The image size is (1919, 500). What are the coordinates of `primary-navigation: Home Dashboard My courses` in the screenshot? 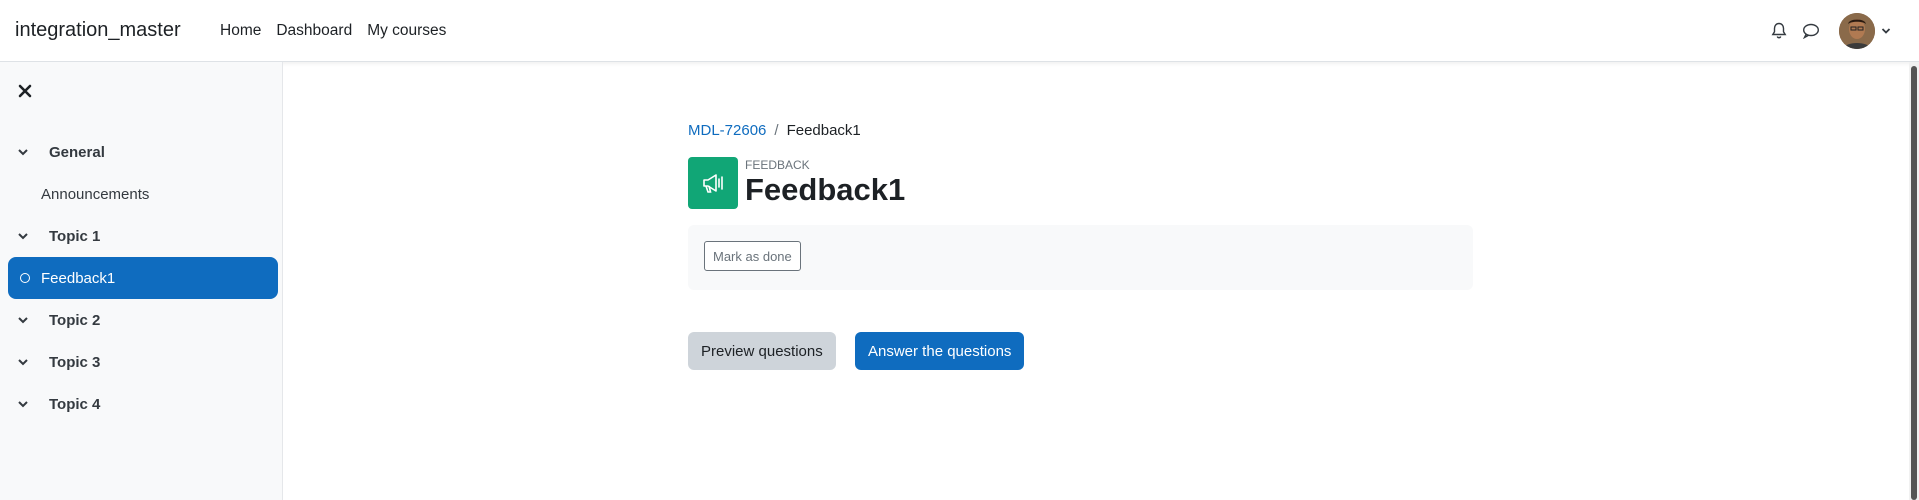 It's located at (340, 31).